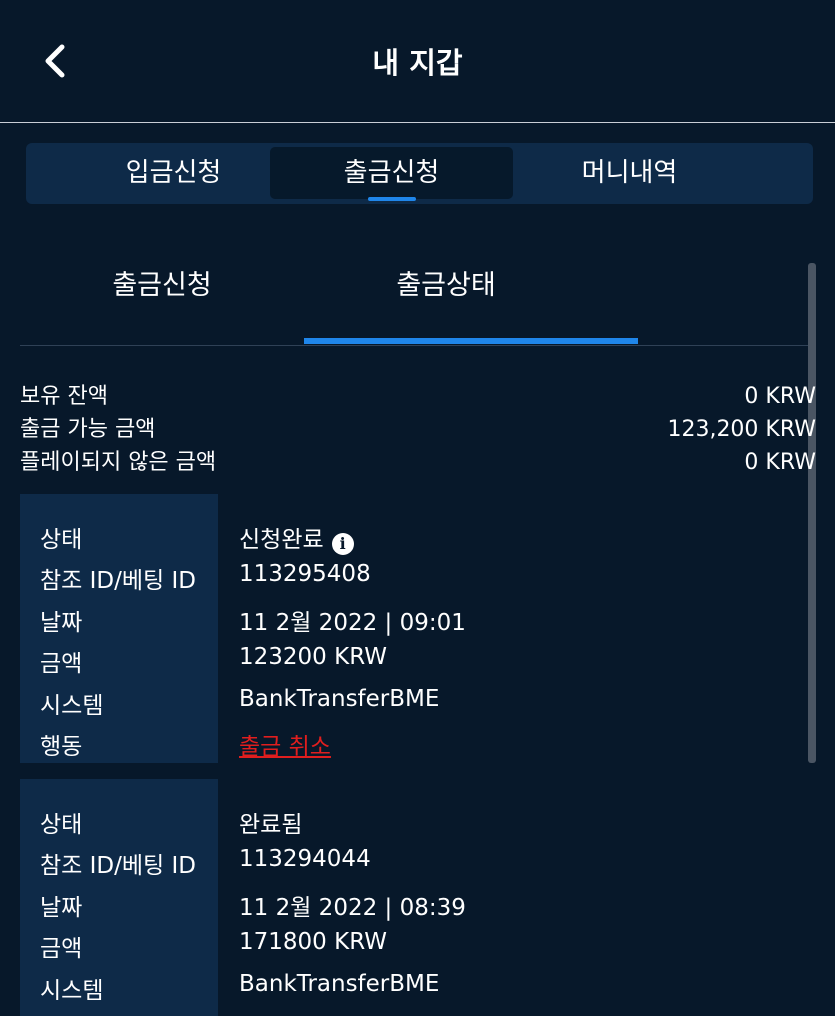 The image size is (835, 1016). Describe the element at coordinates (415, 575) in the screenshot. I see `card-row-ref: 참조 ID/베팅 ID 113295408` at that location.